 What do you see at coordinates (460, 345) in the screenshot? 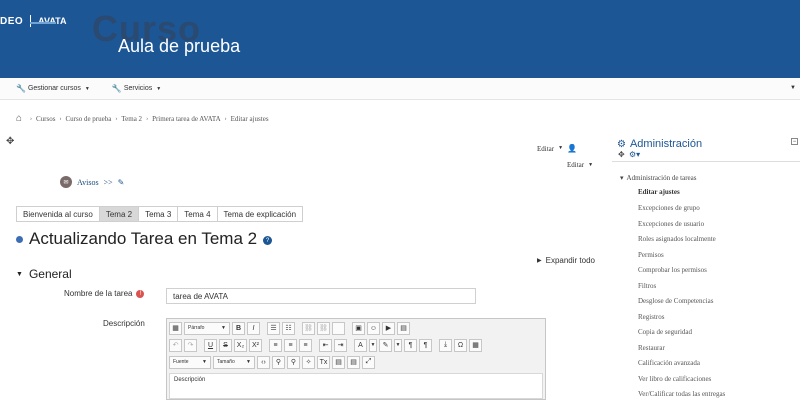
I see `omega-icon: Ω` at bounding box center [460, 345].